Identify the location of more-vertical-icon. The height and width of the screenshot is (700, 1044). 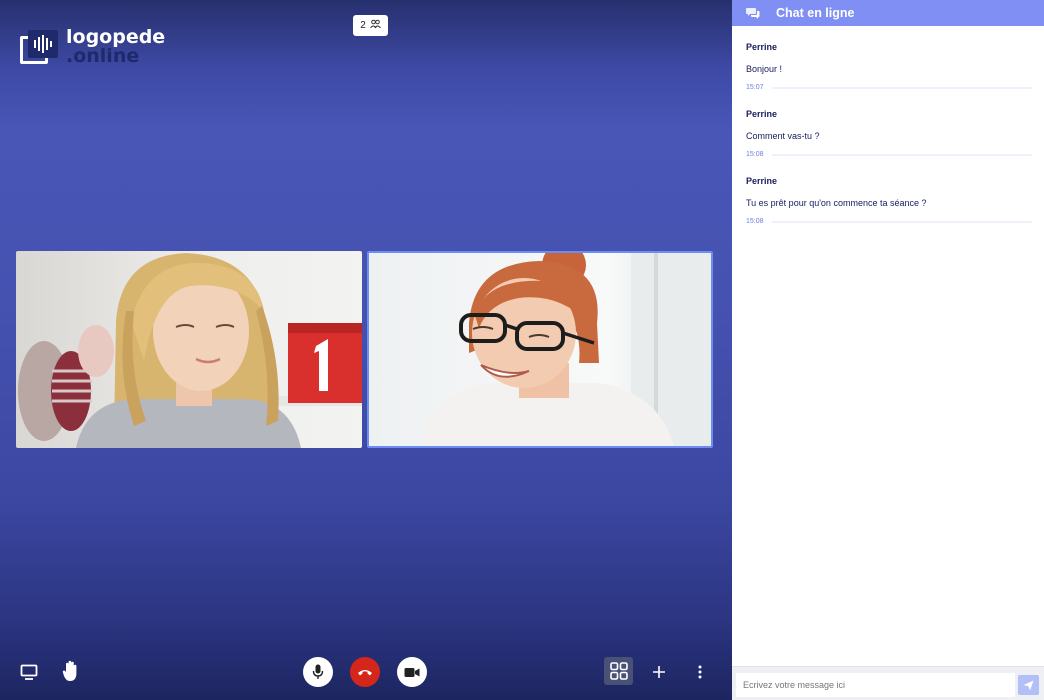
(700, 672).